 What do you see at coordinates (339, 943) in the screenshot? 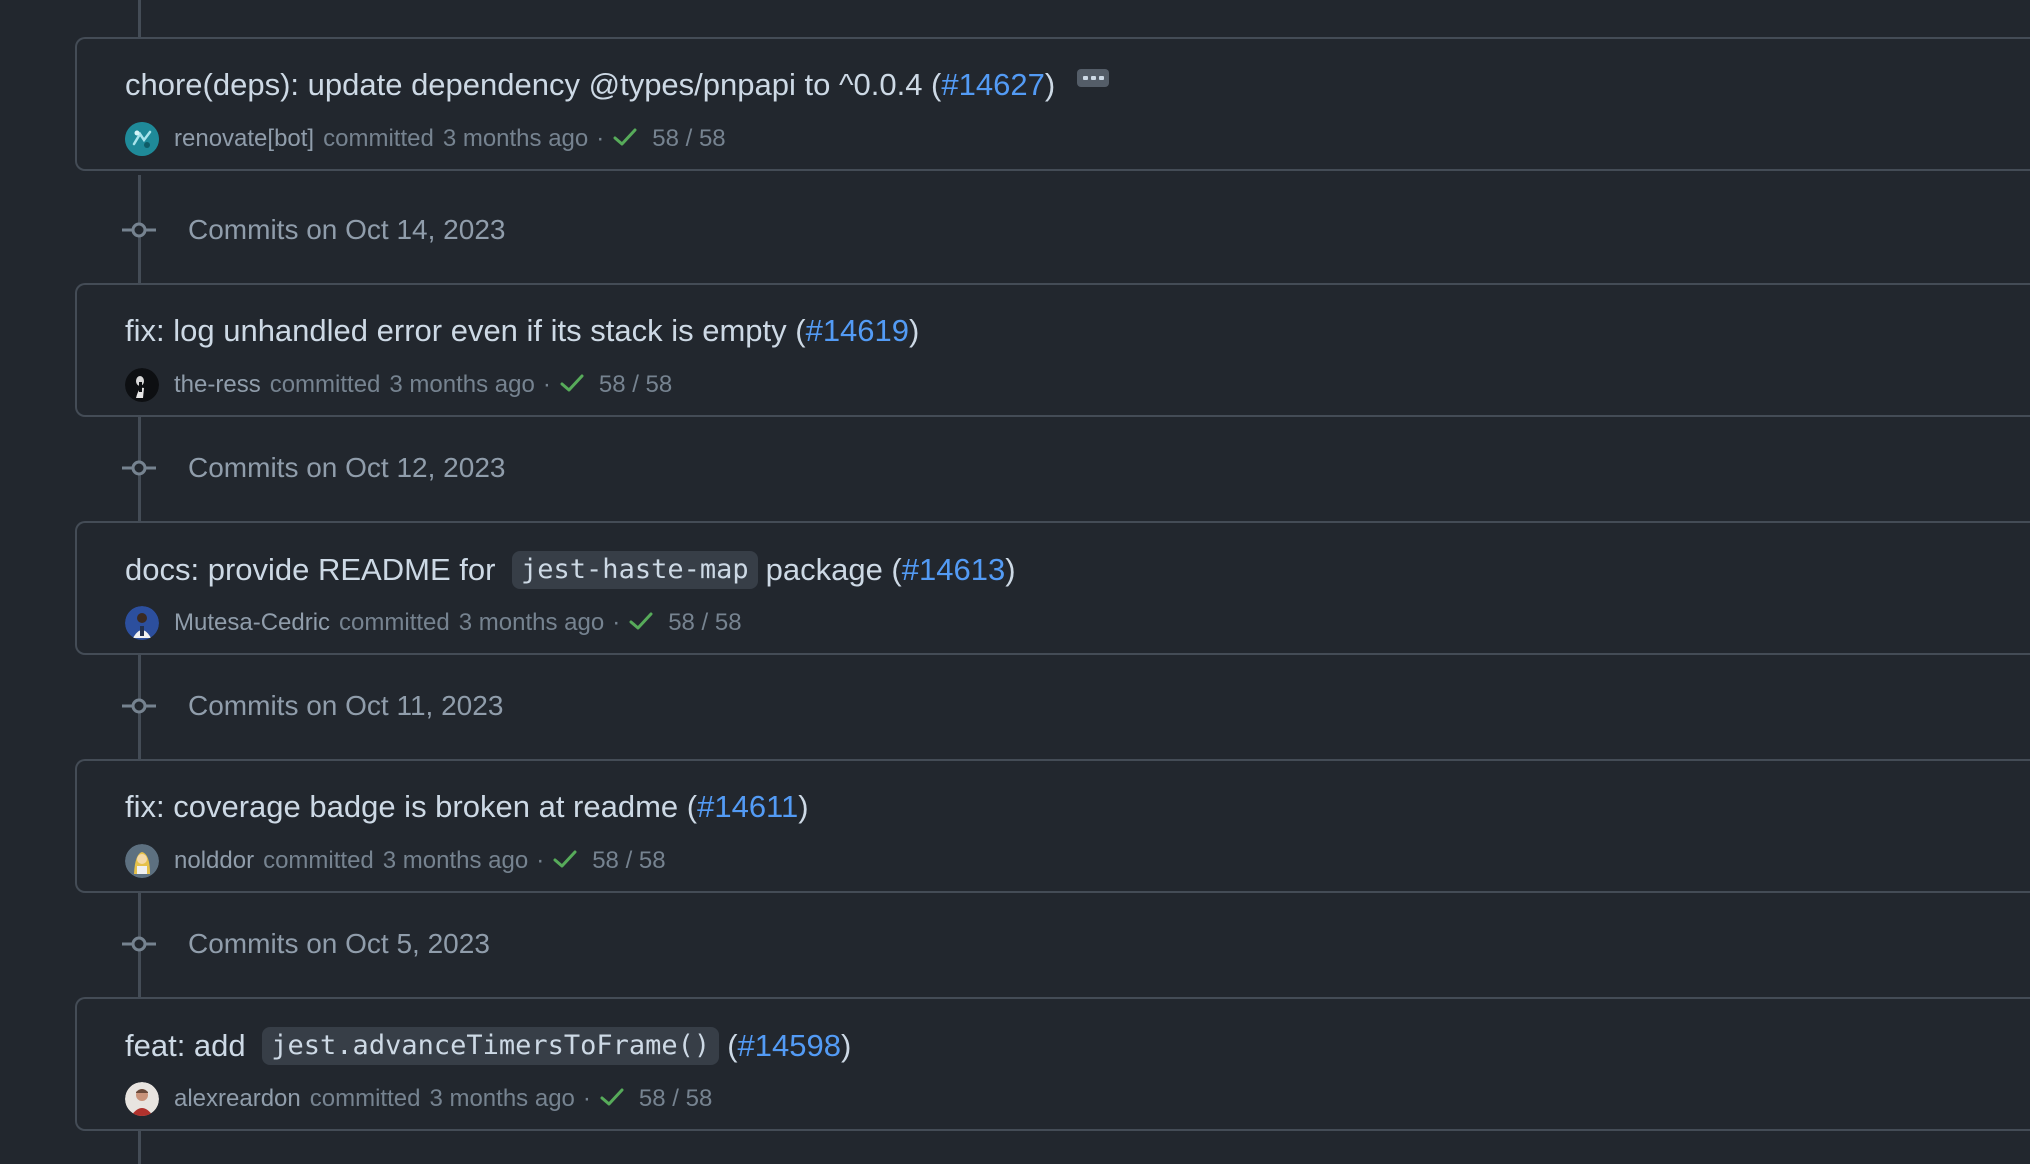
I see `date-heading-text: Commits on Oct 5, 2023` at bounding box center [339, 943].